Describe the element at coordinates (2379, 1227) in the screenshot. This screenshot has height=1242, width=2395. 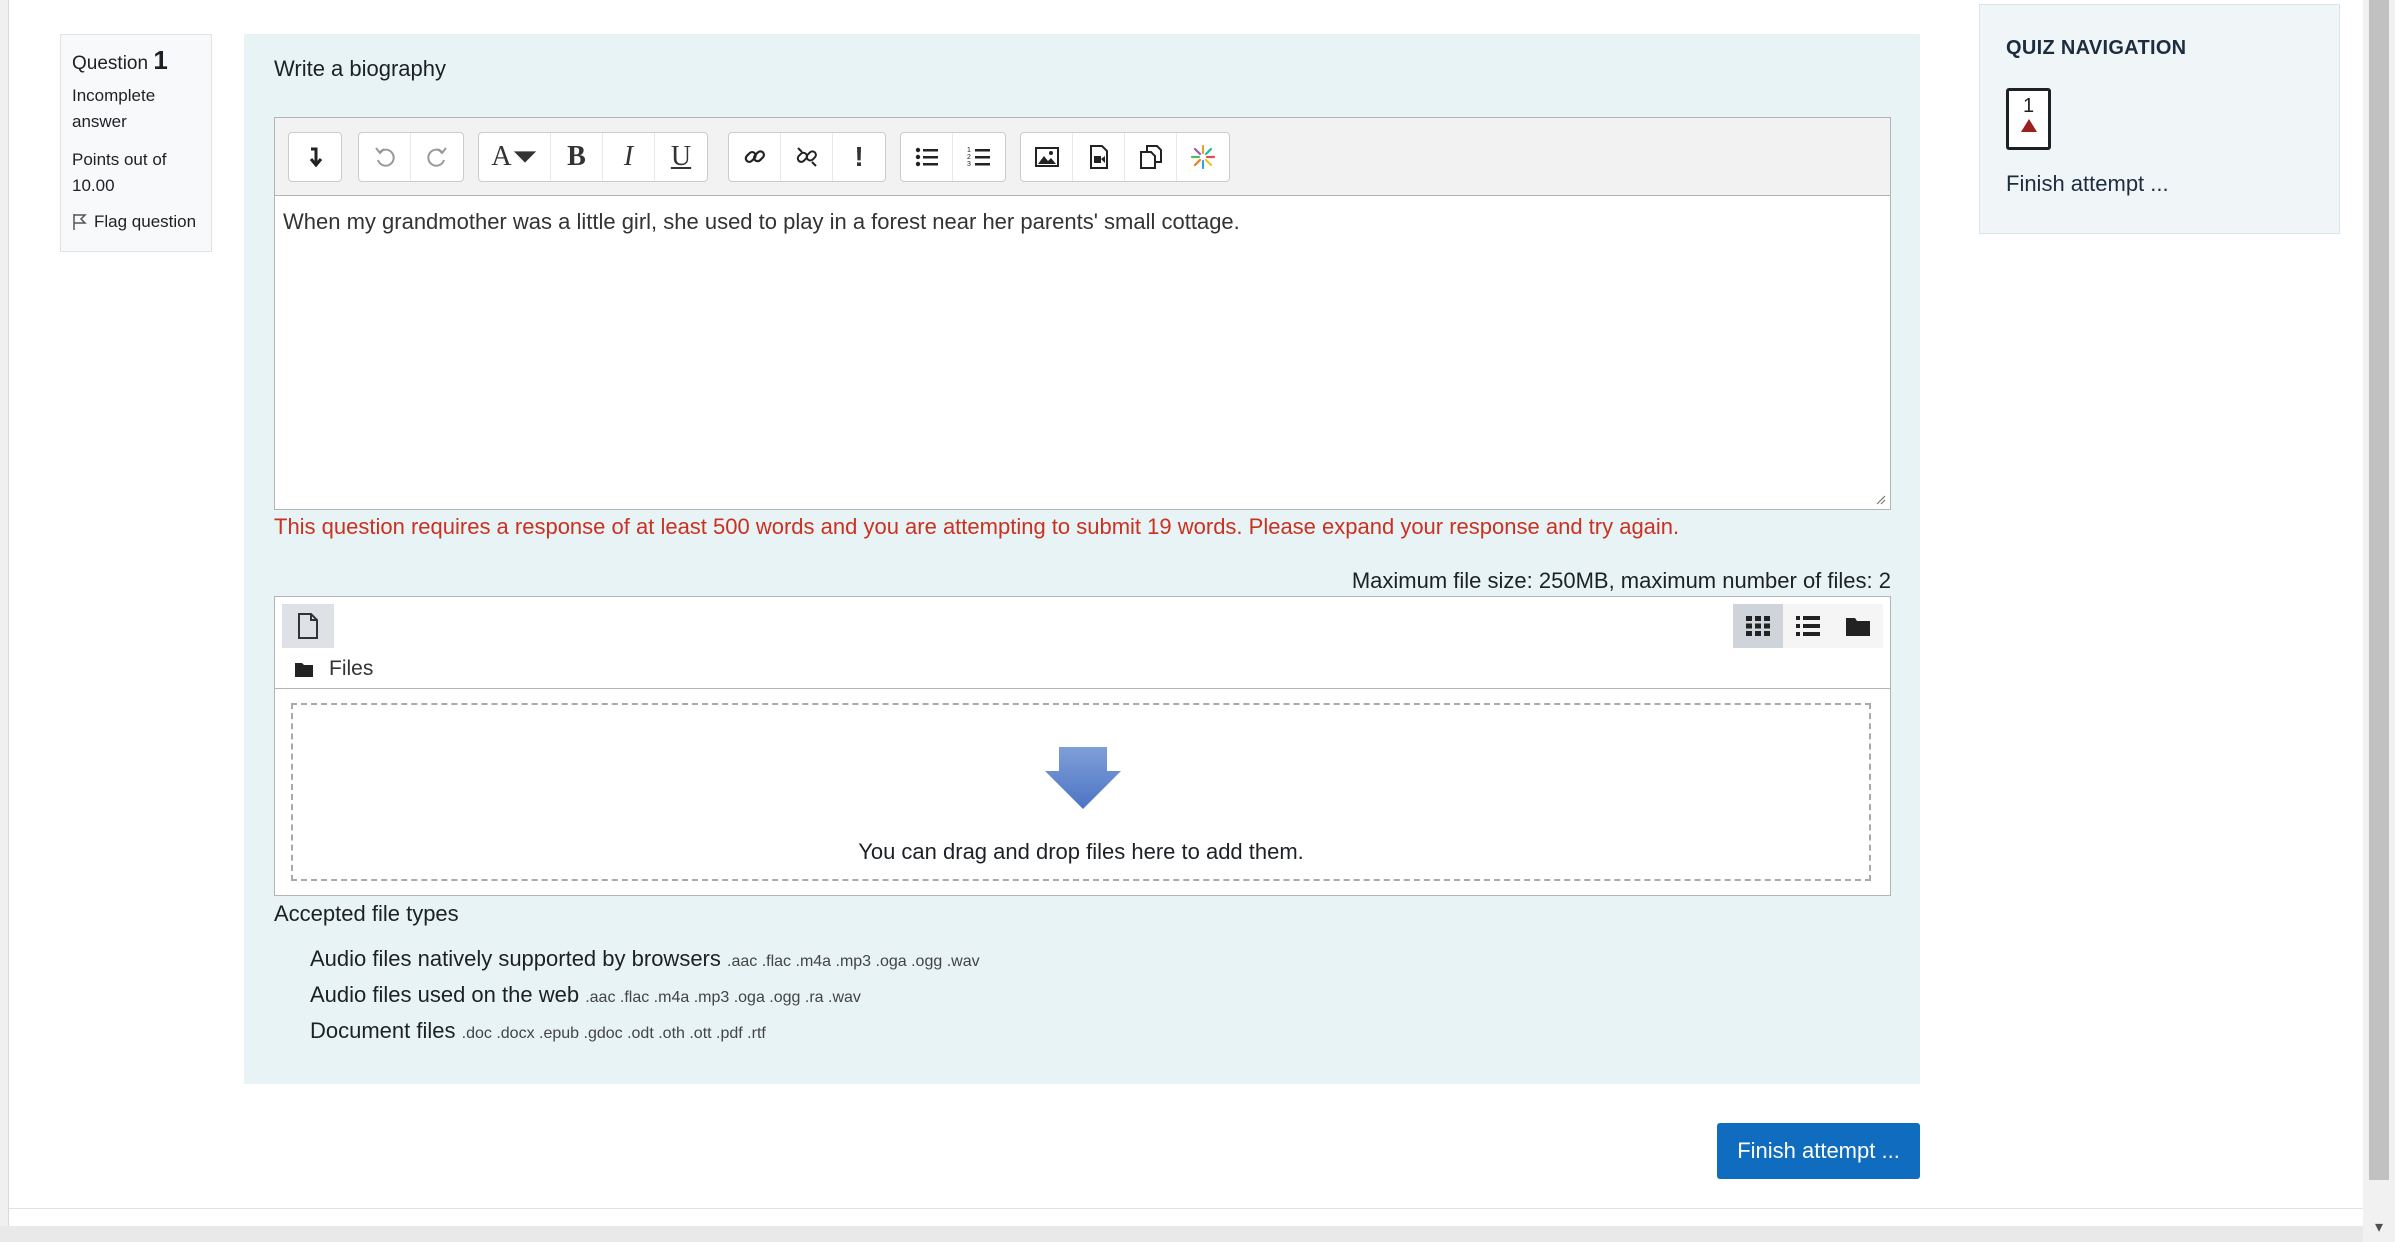
I see `scroll-down-icon: ▾` at that location.